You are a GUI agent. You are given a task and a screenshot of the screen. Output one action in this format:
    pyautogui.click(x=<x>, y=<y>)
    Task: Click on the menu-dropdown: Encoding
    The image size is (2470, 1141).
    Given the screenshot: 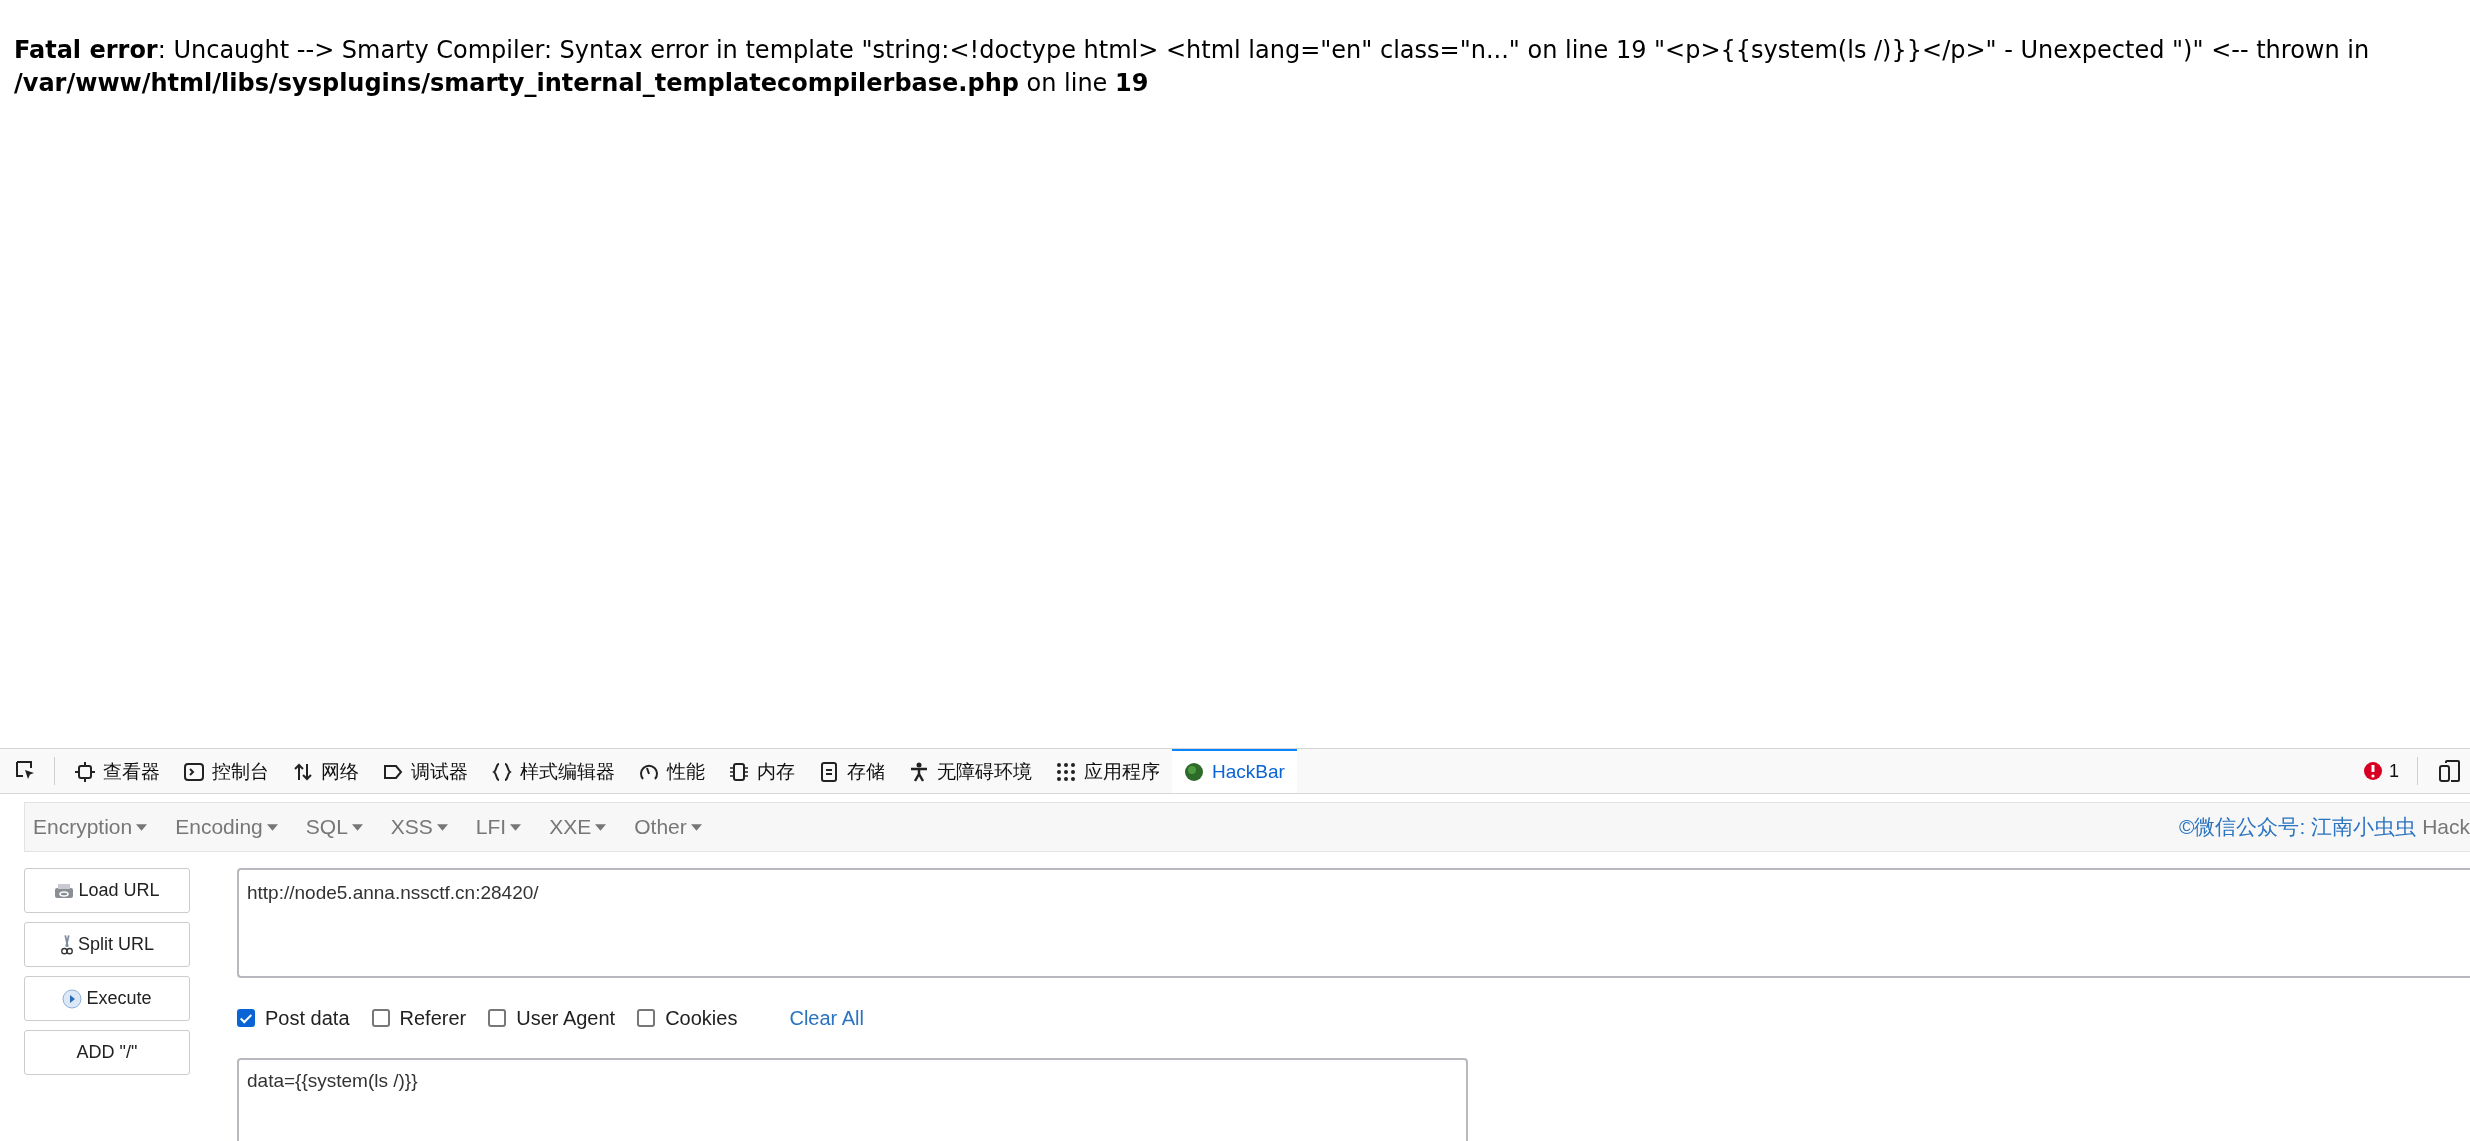 What is the action you would take?
    pyautogui.click(x=226, y=827)
    